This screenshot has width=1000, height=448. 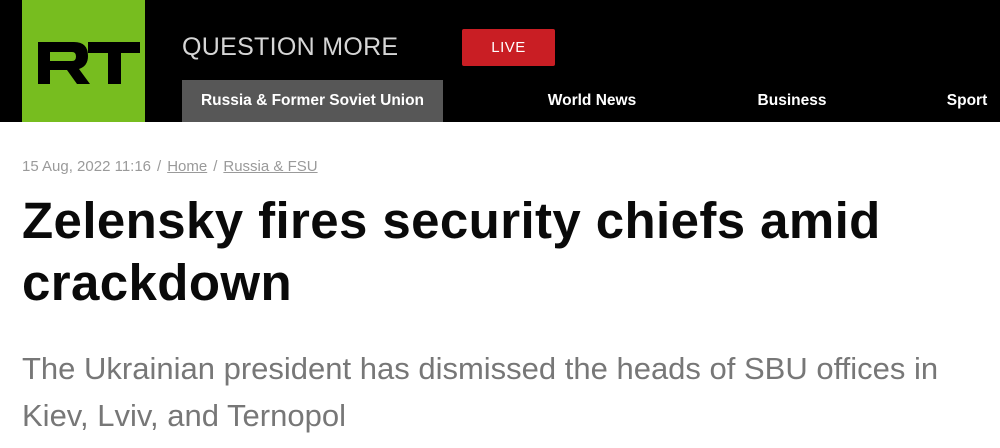 What do you see at coordinates (187, 166) in the screenshot?
I see `breadcrumb-home-link: Home` at bounding box center [187, 166].